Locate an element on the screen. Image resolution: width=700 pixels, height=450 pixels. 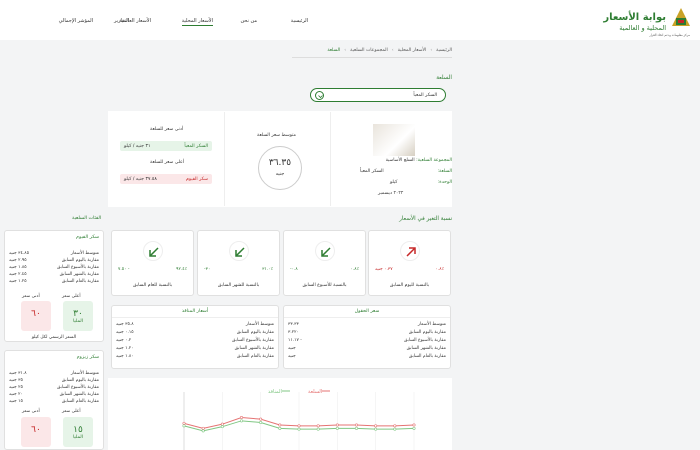
row-value: ٢.٤٥ جنيه is located at coordinates (18, 274).